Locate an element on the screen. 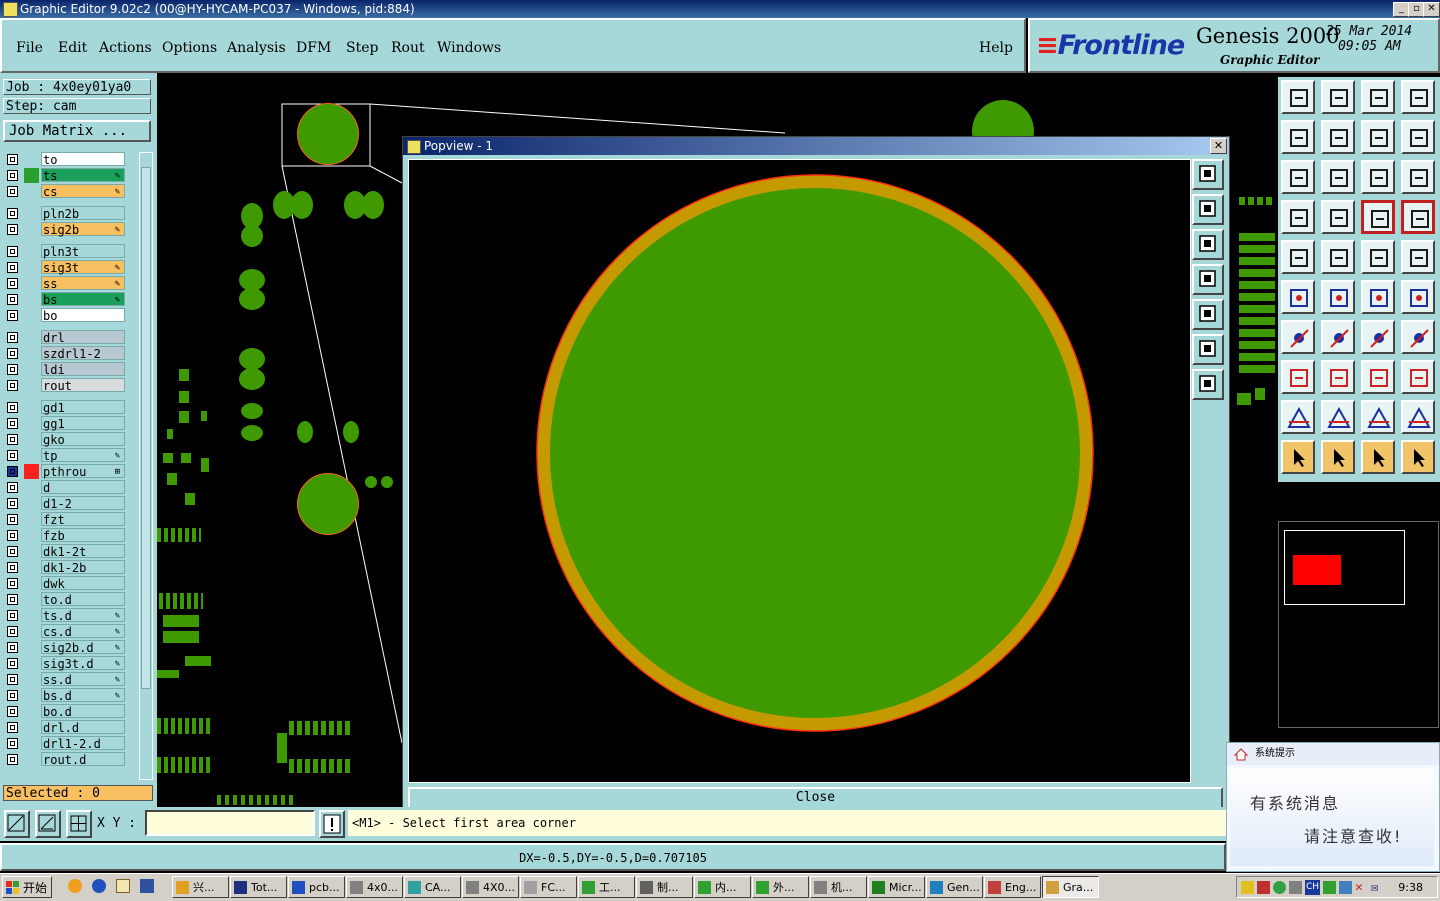  connect-icon is located at coordinates (1378, 297).